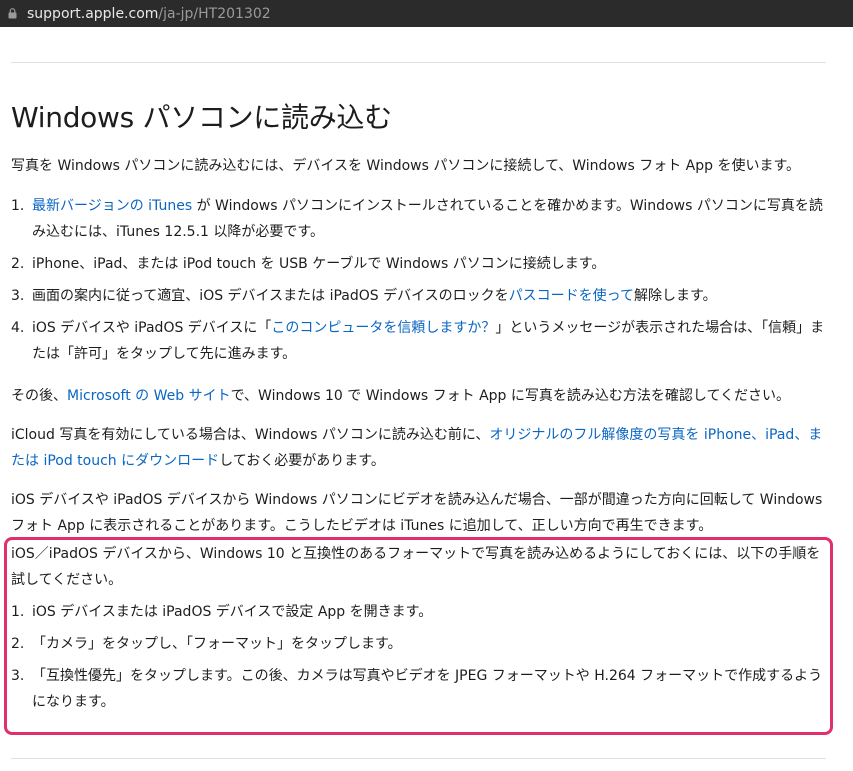 This screenshot has width=853, height=771. I want to click on url-path: /ja-jp/HT201302, so click(214, 13).